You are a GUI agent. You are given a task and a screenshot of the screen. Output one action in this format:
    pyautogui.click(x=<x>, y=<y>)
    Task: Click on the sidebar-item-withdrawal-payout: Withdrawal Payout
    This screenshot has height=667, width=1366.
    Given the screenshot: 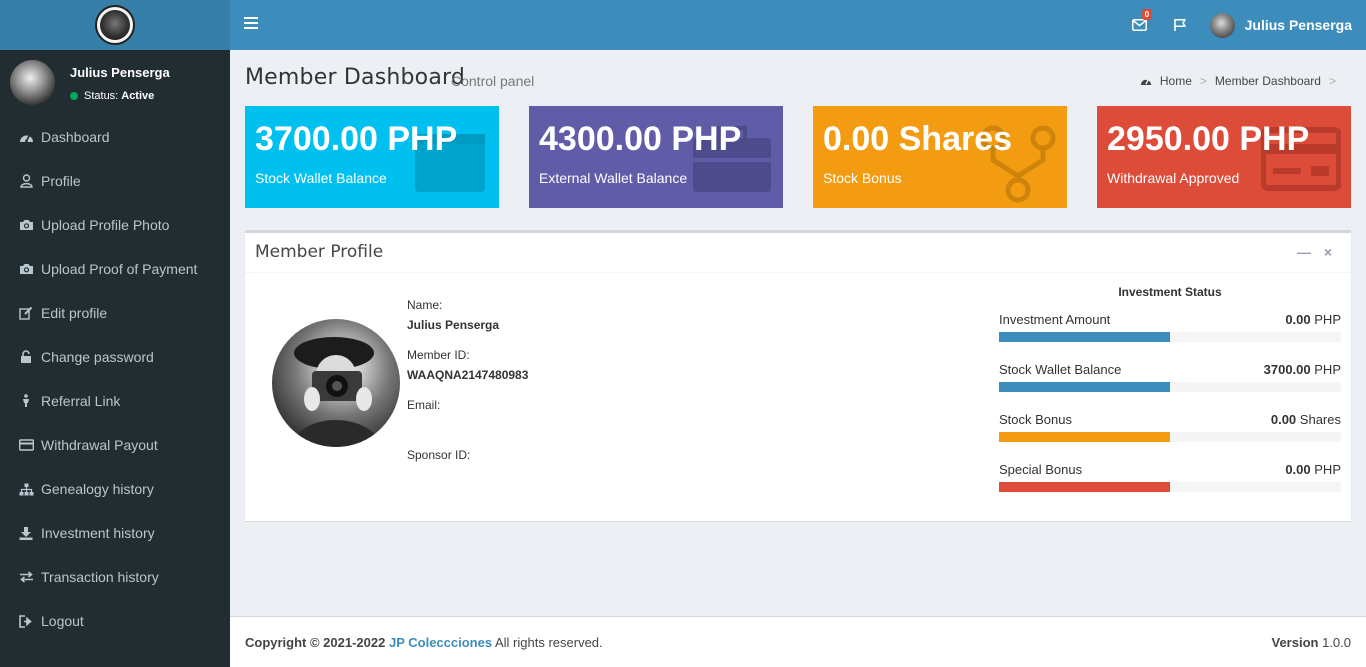 What is the action you would take?
    pyautogui.click(x=115, y=445)
    